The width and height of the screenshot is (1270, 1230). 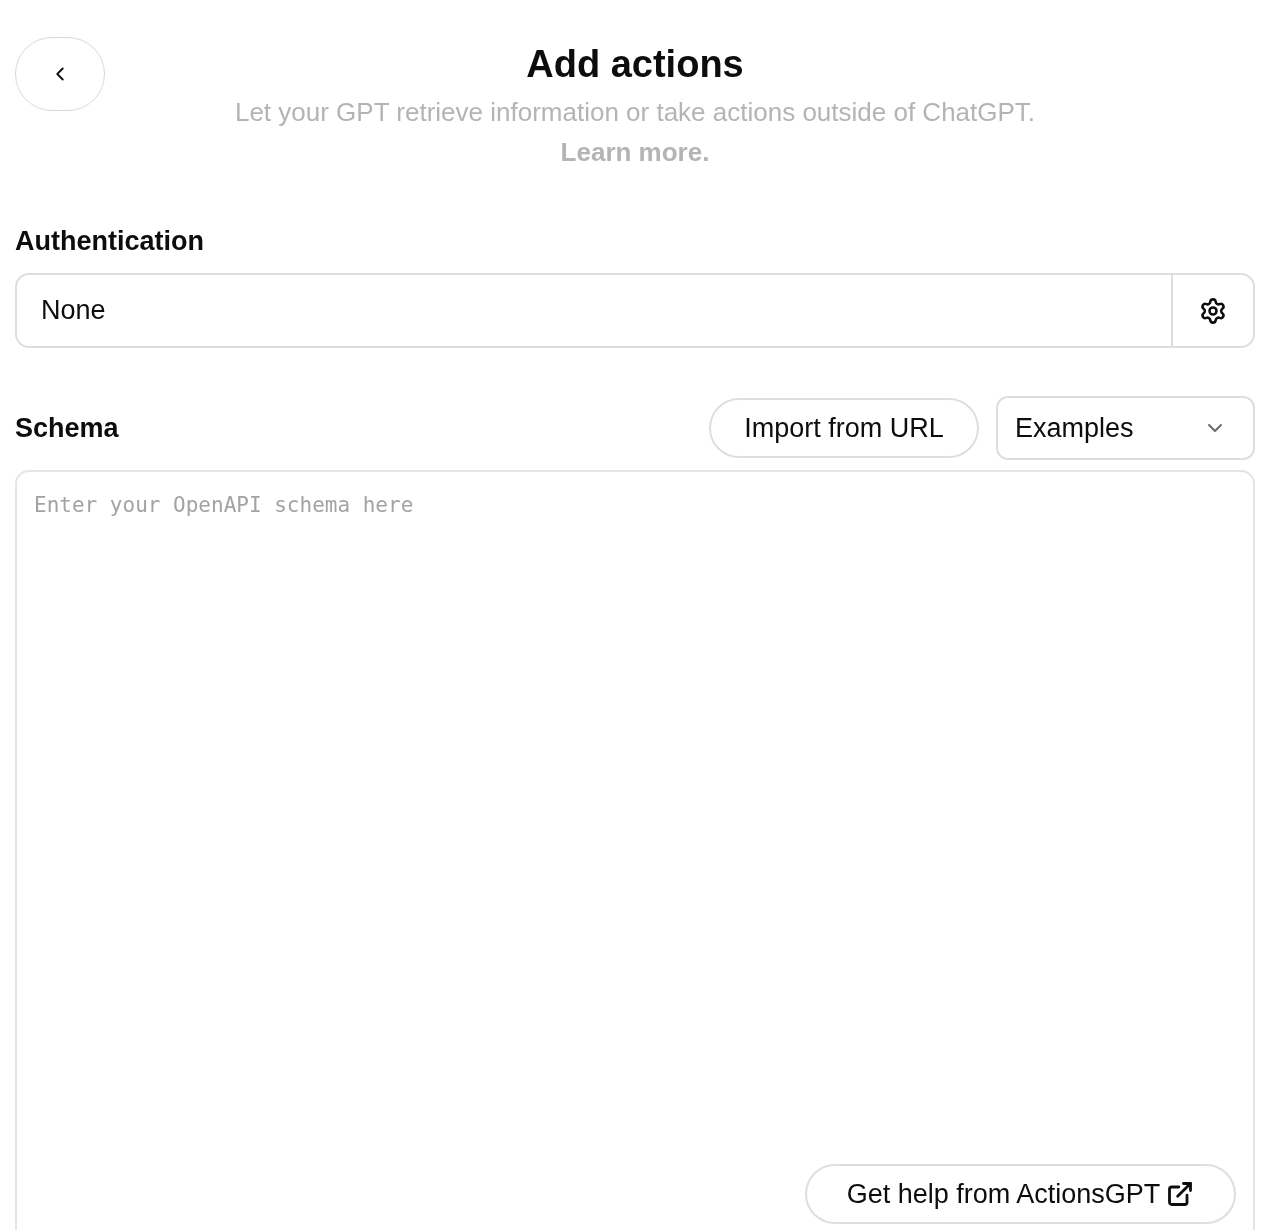 I want to click on authentication-label: Authentication, so click(x=110, y=241).